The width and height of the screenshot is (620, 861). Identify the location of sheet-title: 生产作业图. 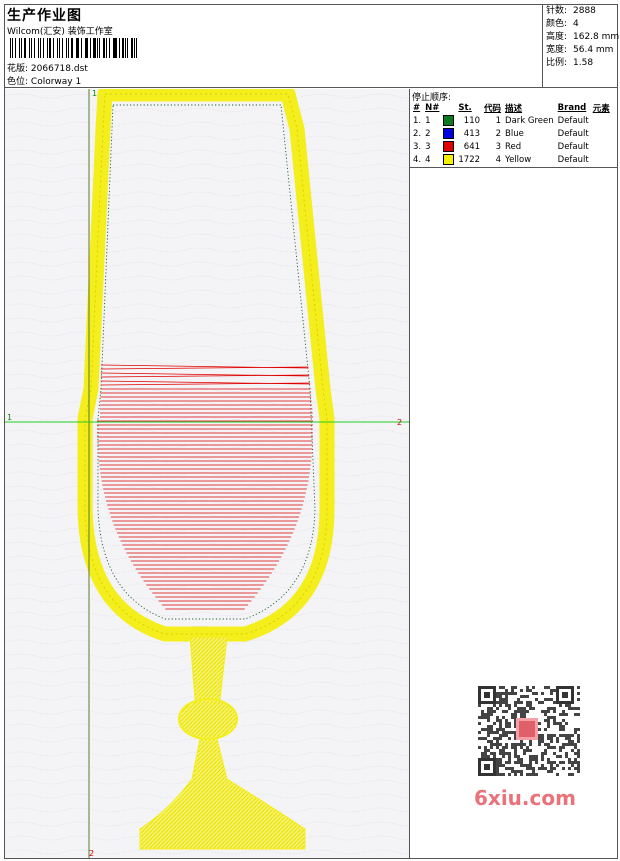
(44, 16).